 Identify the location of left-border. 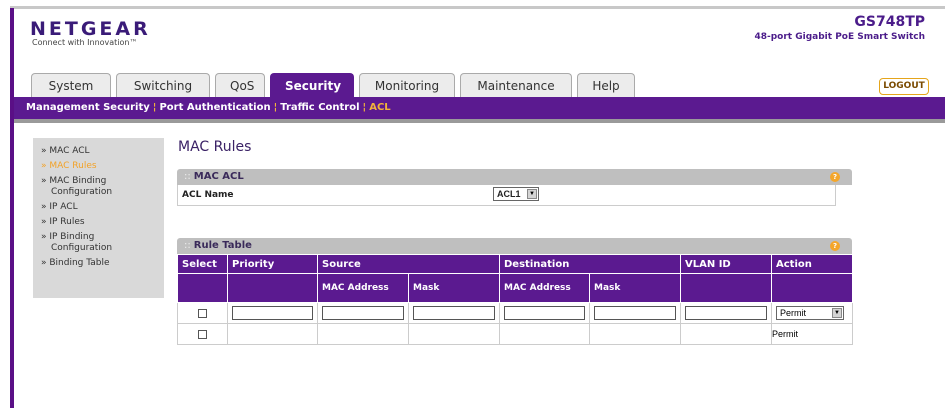
(12, 208).